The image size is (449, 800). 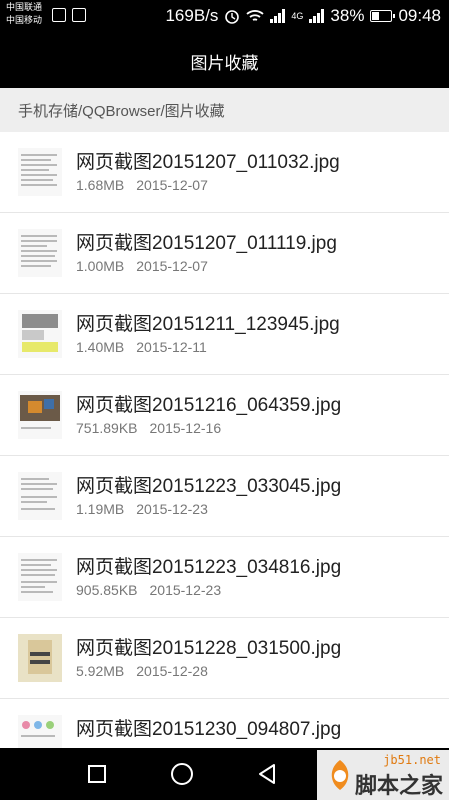 What do you see at coordinates (383, 16) in the screenshot?
I see `battery-icon` at bounding box center [383, 16].